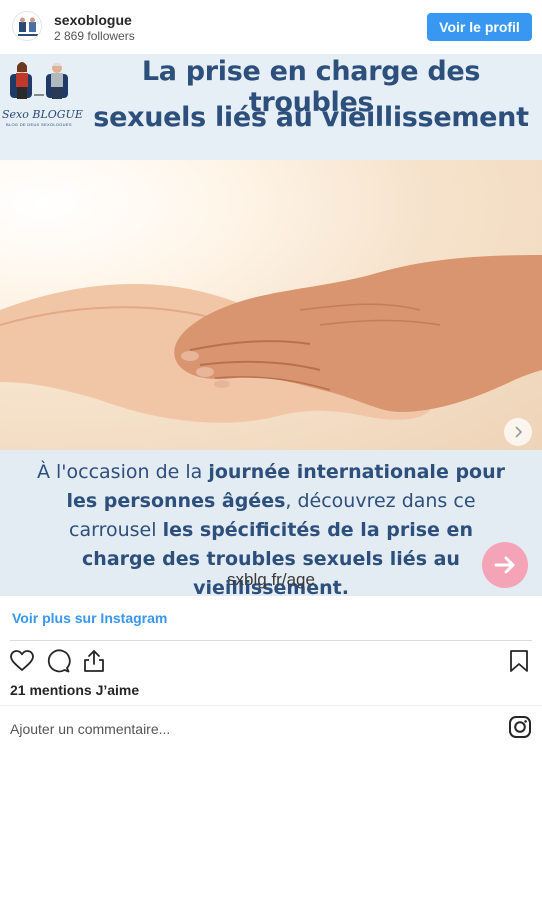 The height and width of the screenshot is (900, 542). I want to click on sexoblogue-logo: Sexo BLOGUE BLOG DE DEUX SEXOLOGUES, so click(42, 94).